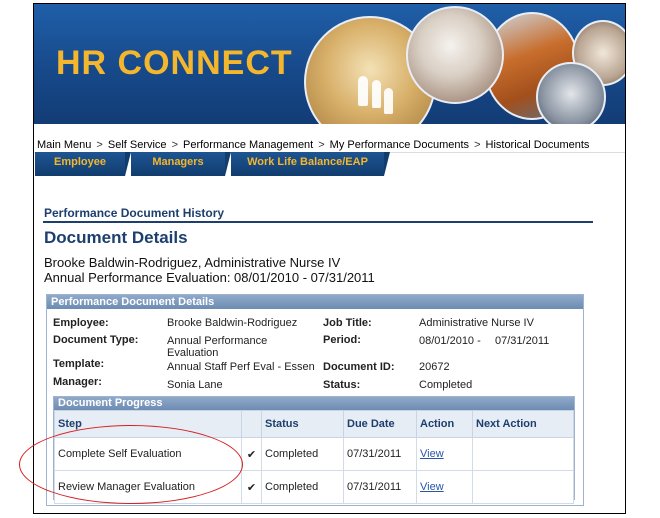 This screenshot has height=518, width=660. What do you see at coordinates (450, 341) in the screenshot?
I see `period-start: 08/01/2010 -` at bounding box center [450, 341].